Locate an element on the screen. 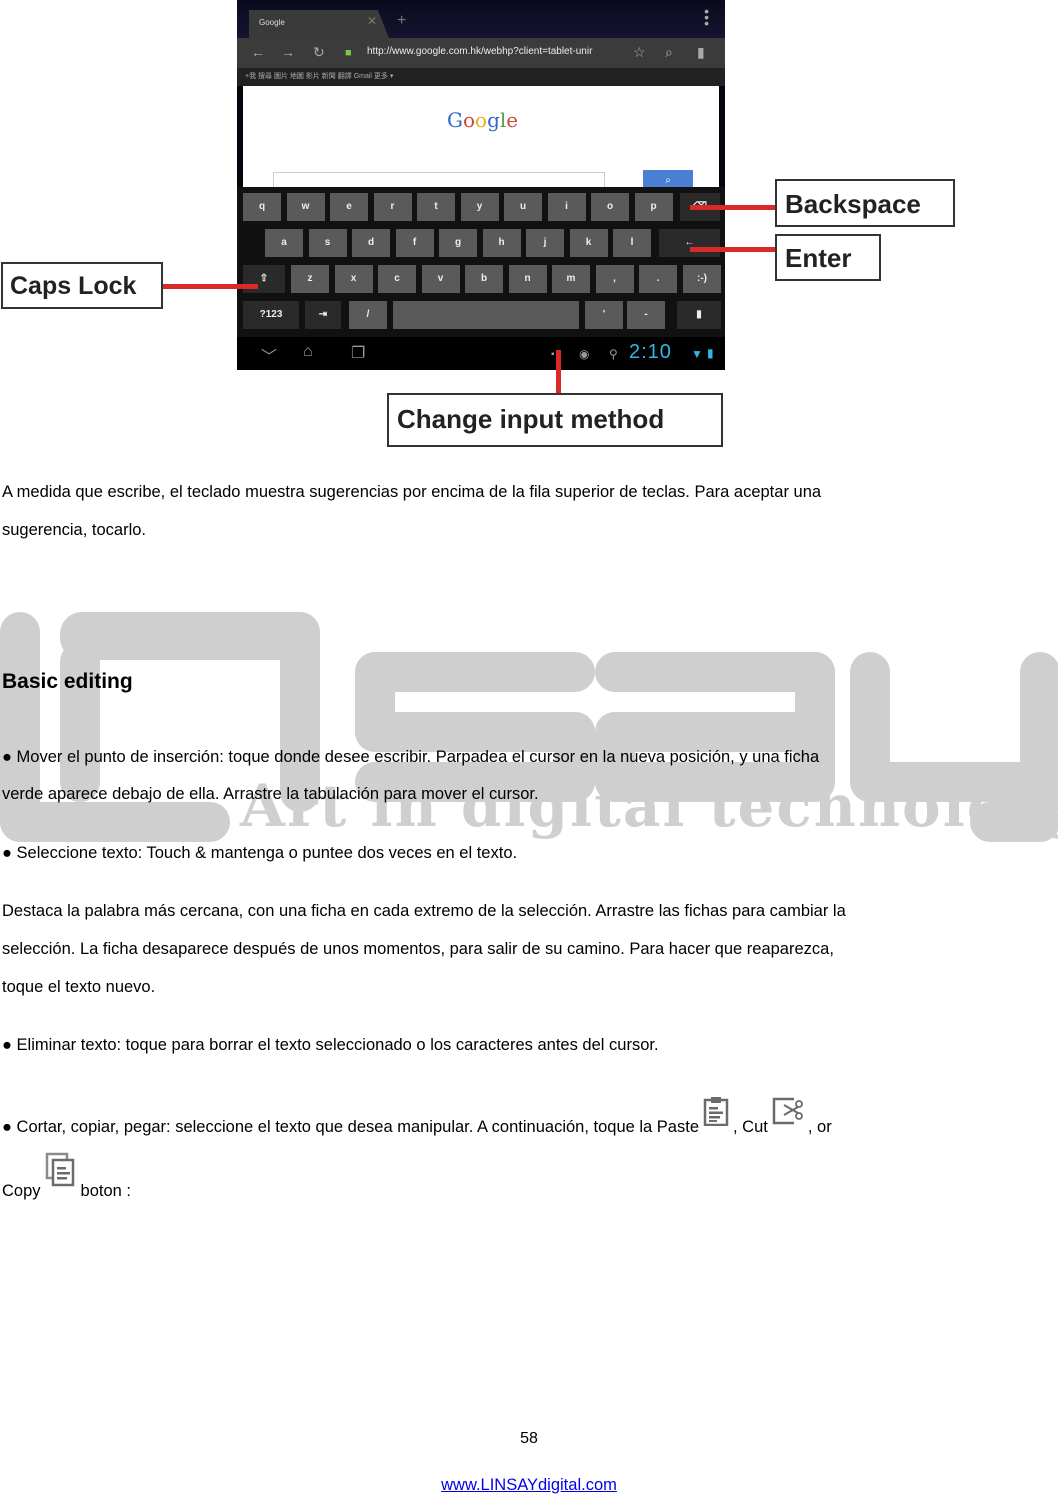  bullet-cut-copy-paste-line-2: Copy boton : is located at coordinates (66, 1180).